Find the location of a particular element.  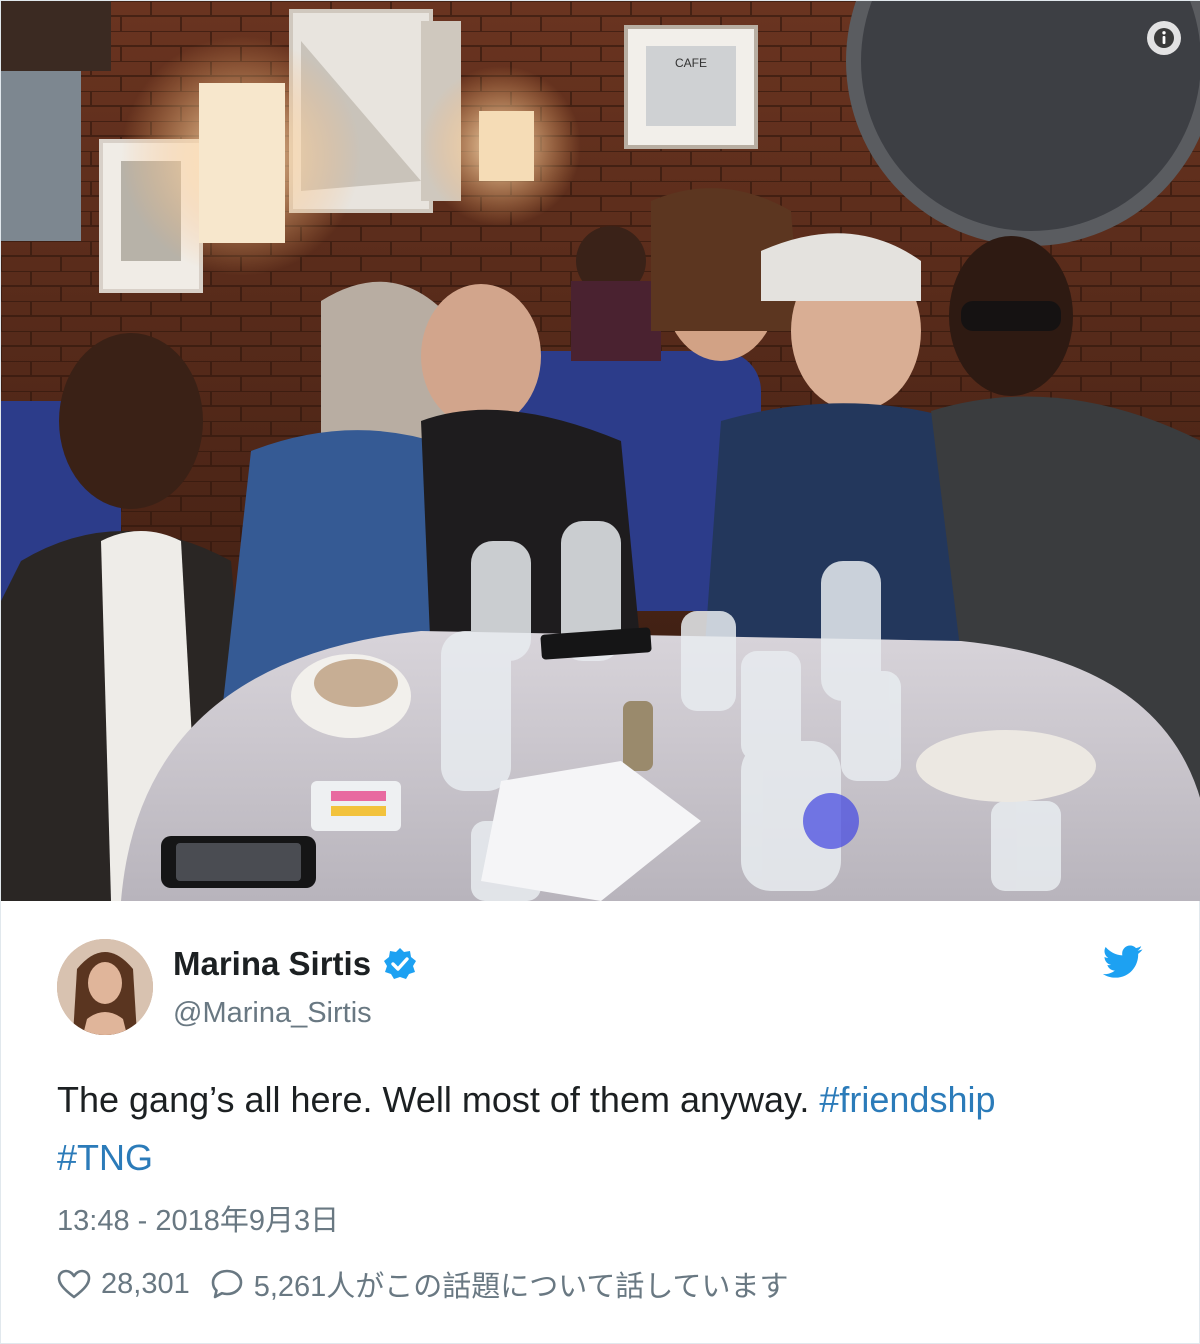

twitter-bird-icon is located at coordinates (1122, 962).